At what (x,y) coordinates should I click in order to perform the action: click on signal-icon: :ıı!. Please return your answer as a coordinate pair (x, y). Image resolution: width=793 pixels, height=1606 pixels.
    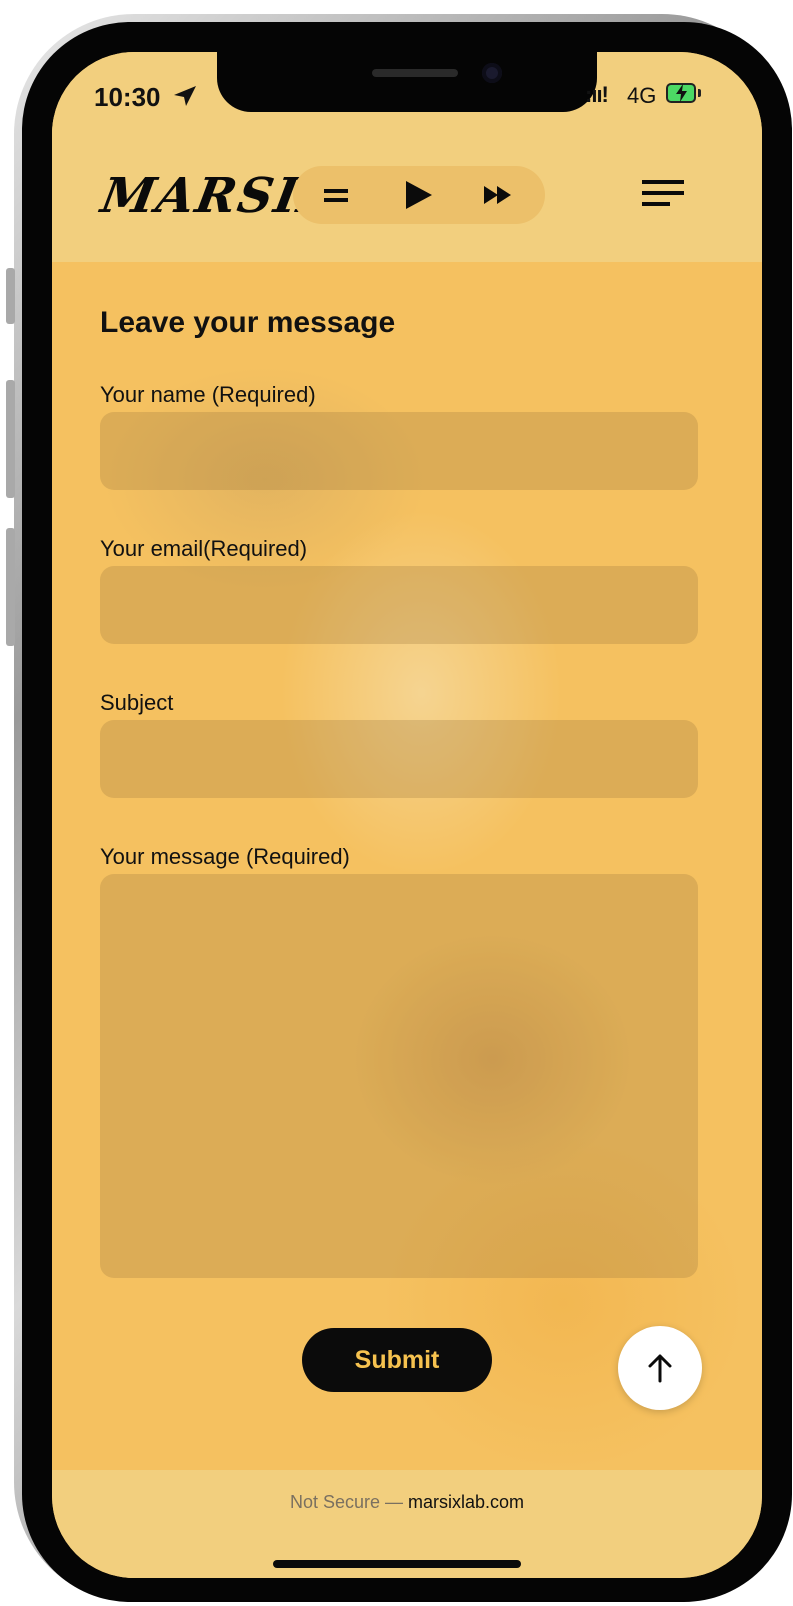
    Looking at the image, I should click on (597, 94).